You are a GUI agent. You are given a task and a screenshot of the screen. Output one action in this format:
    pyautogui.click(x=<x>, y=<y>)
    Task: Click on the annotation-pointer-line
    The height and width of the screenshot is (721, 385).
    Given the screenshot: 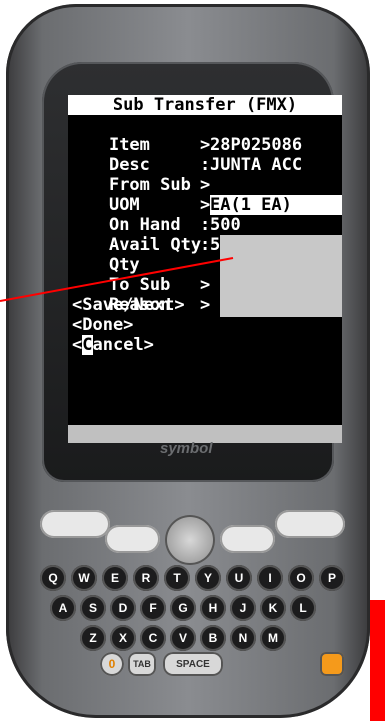 What is the action you would take?
    pyautogui.click(x=117, y=279)
    